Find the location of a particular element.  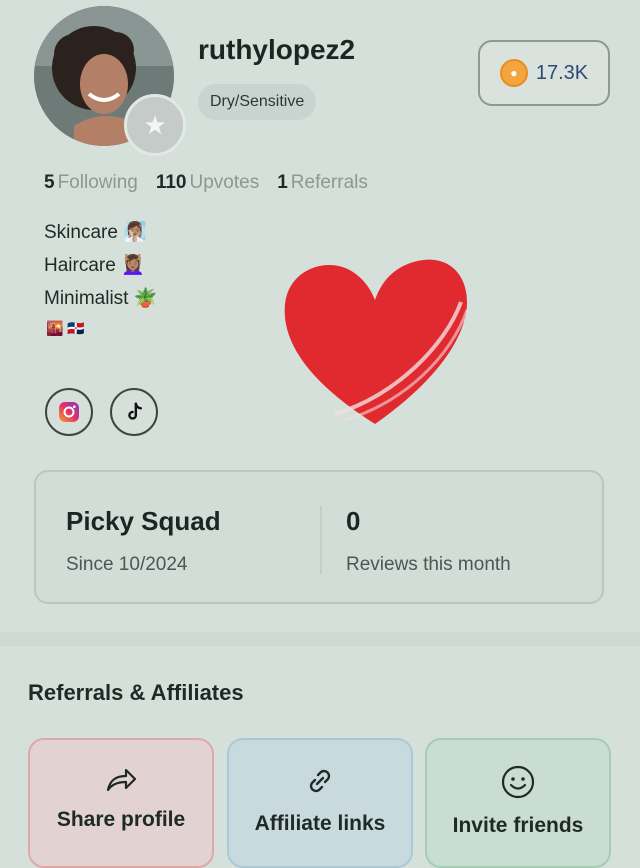

affiliate-links-button: Affiliate links is located at coordinates (320, 803).